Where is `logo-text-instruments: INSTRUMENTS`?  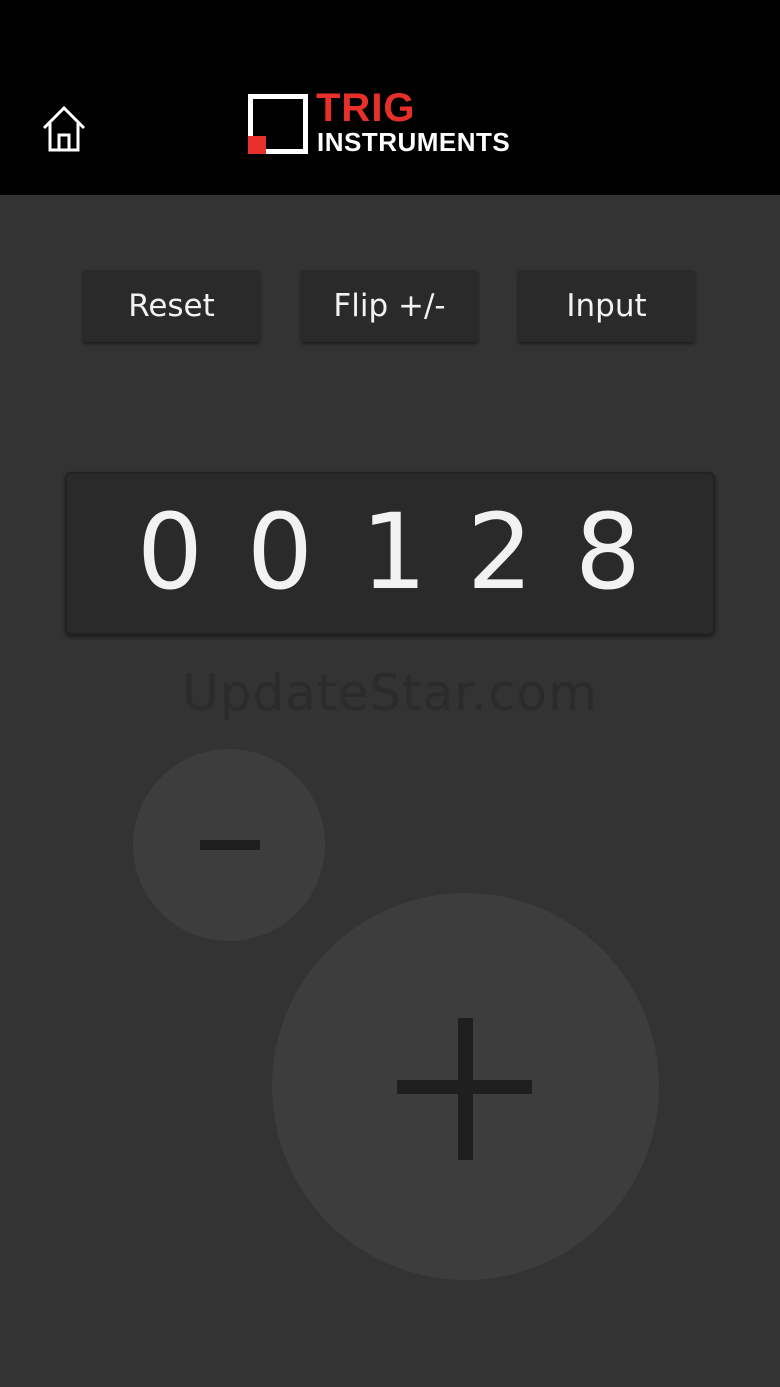
logo-text-instruments: INSTRUMENTS is located at coordinates (414, 142).